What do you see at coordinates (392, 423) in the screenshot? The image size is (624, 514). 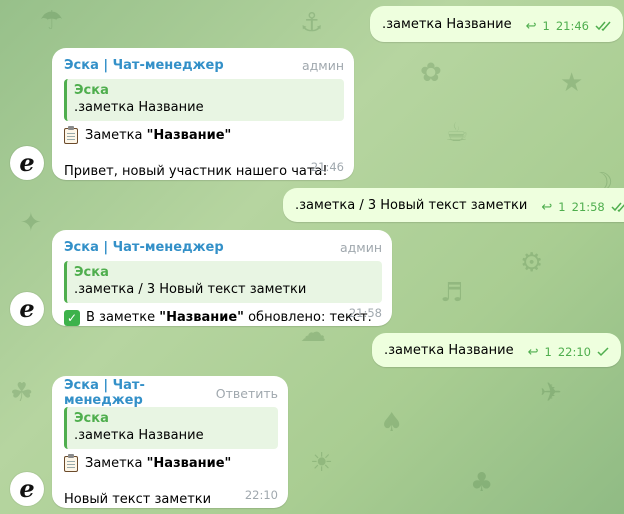 I see `background-doodle-icon: ♠` at bounding box center [392, 423].